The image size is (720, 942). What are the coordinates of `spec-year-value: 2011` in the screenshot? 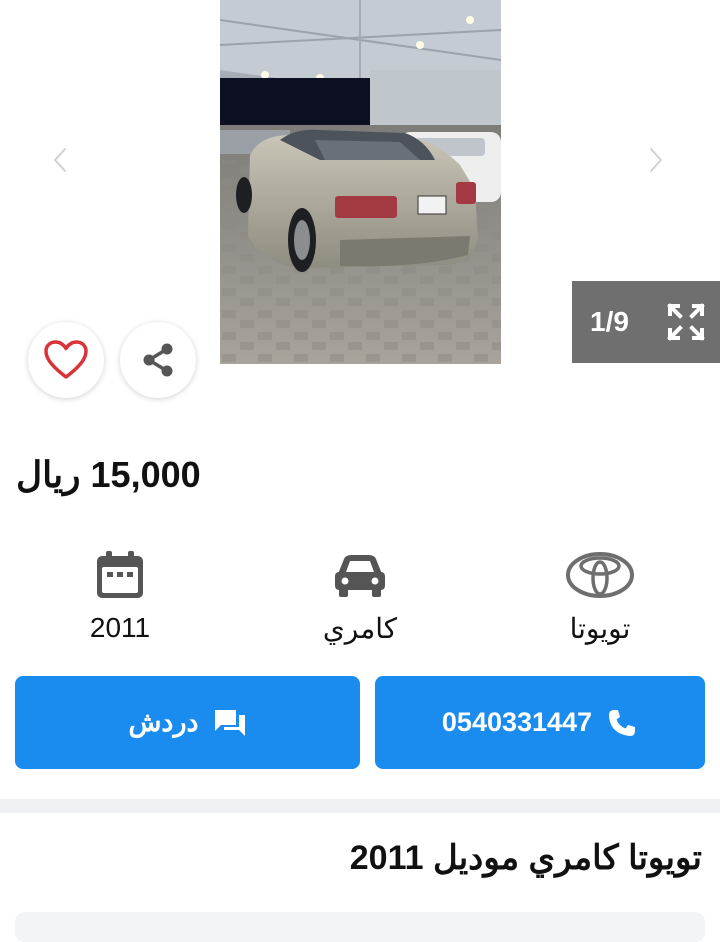 It's located at (120, 627).